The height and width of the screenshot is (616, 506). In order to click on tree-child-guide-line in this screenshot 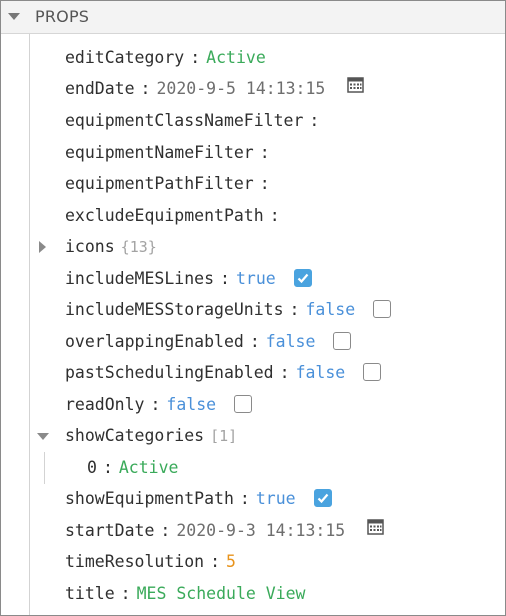, I will do `click(44, 468)`.